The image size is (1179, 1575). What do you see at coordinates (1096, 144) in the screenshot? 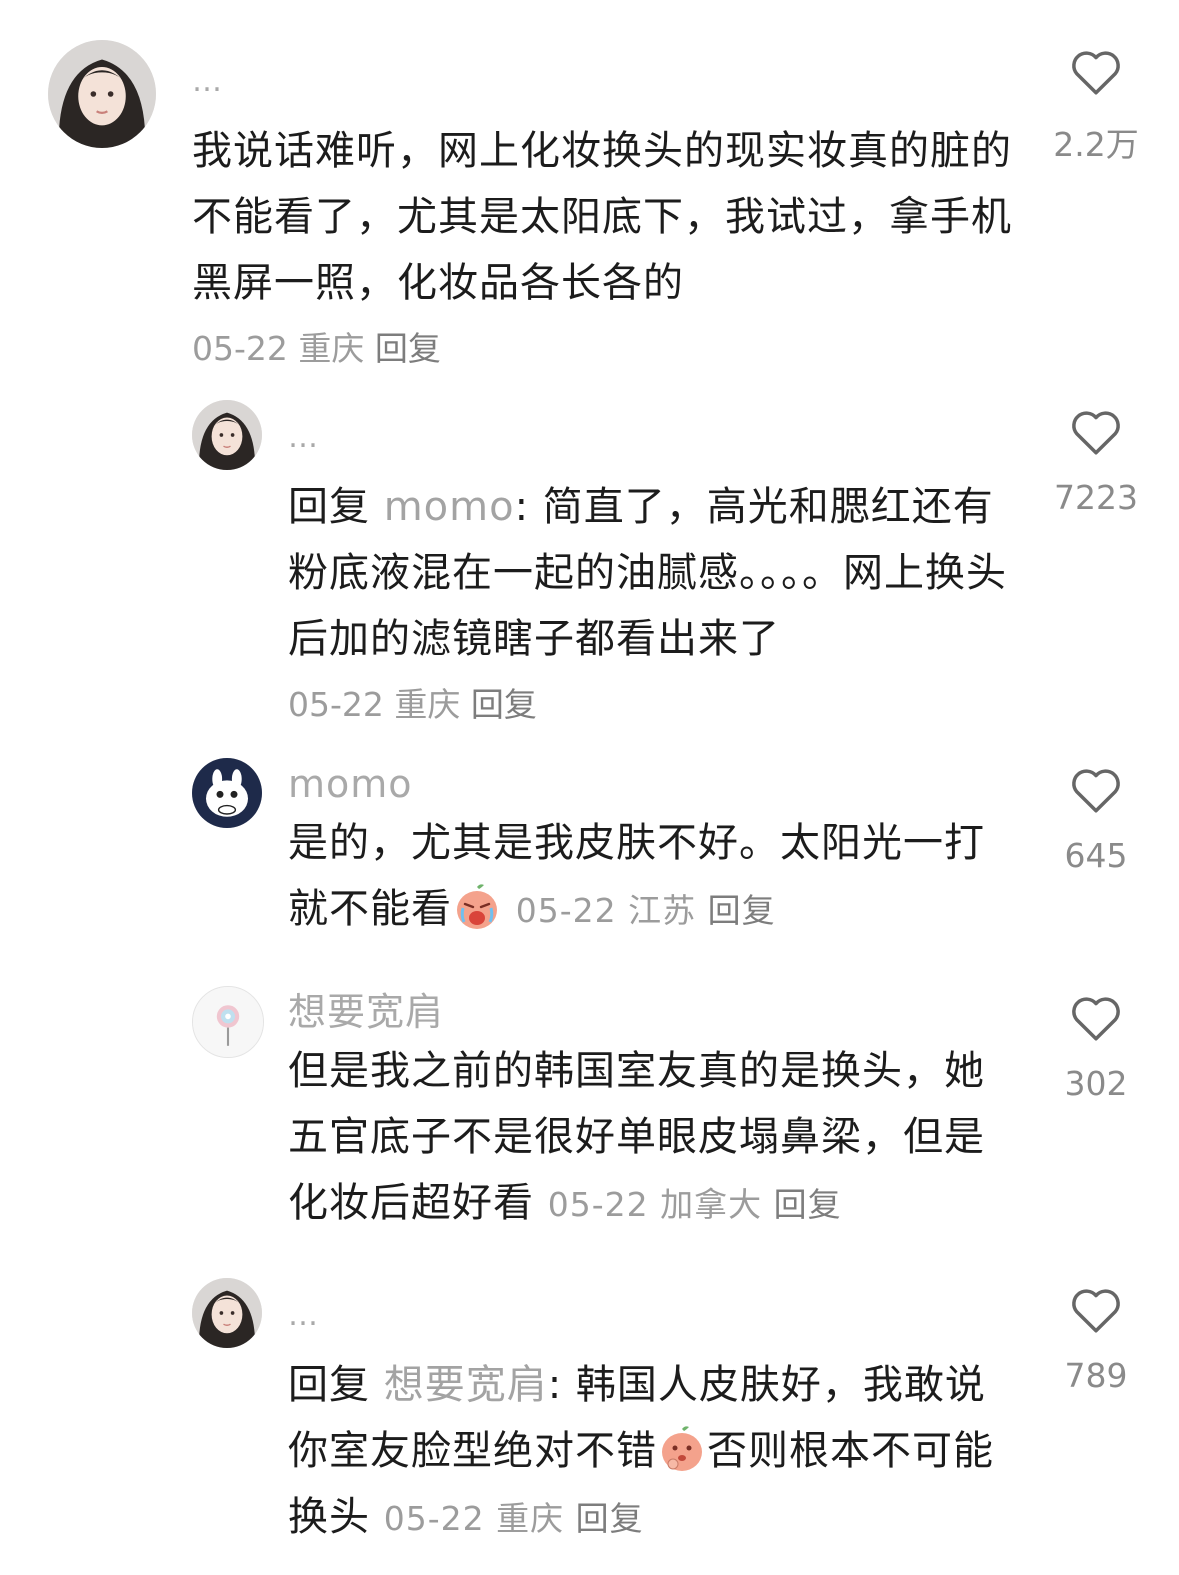
I see `like-count: 2.2万` at bounding box center [1096, 144].